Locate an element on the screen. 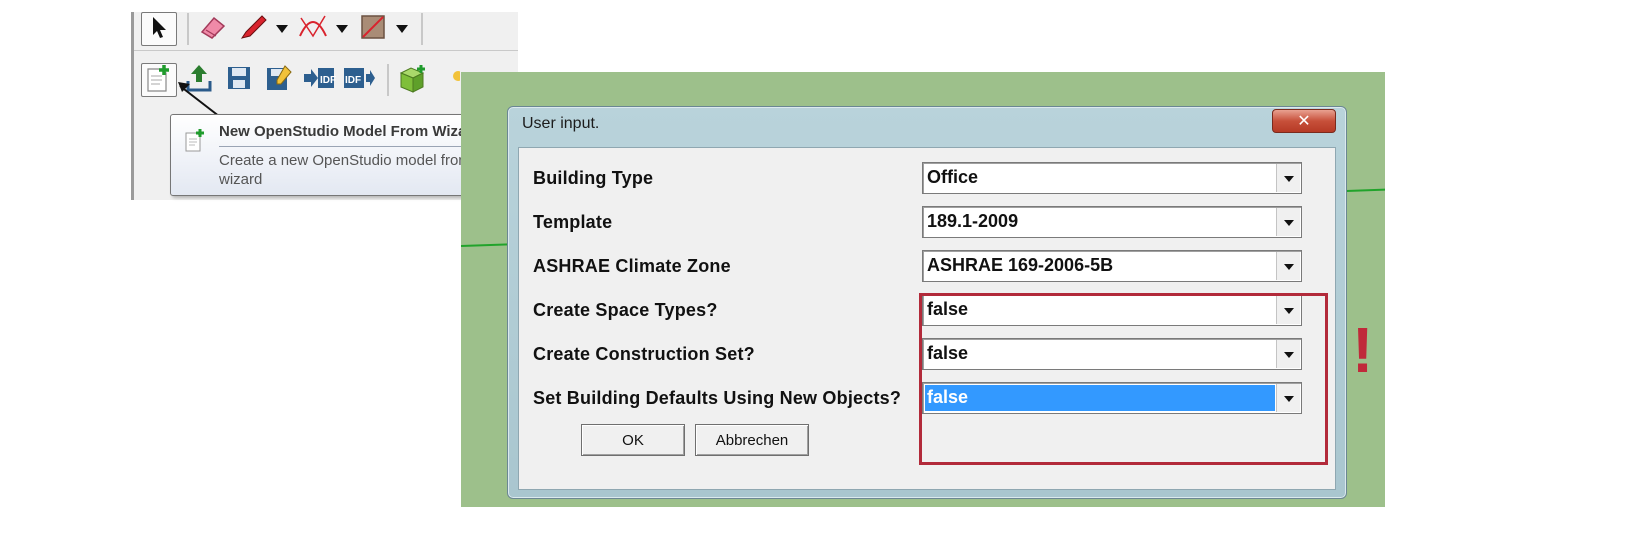 The width and height of the screenshot is (1638, 540). select-tool-button is located at coordinates (159, 29).